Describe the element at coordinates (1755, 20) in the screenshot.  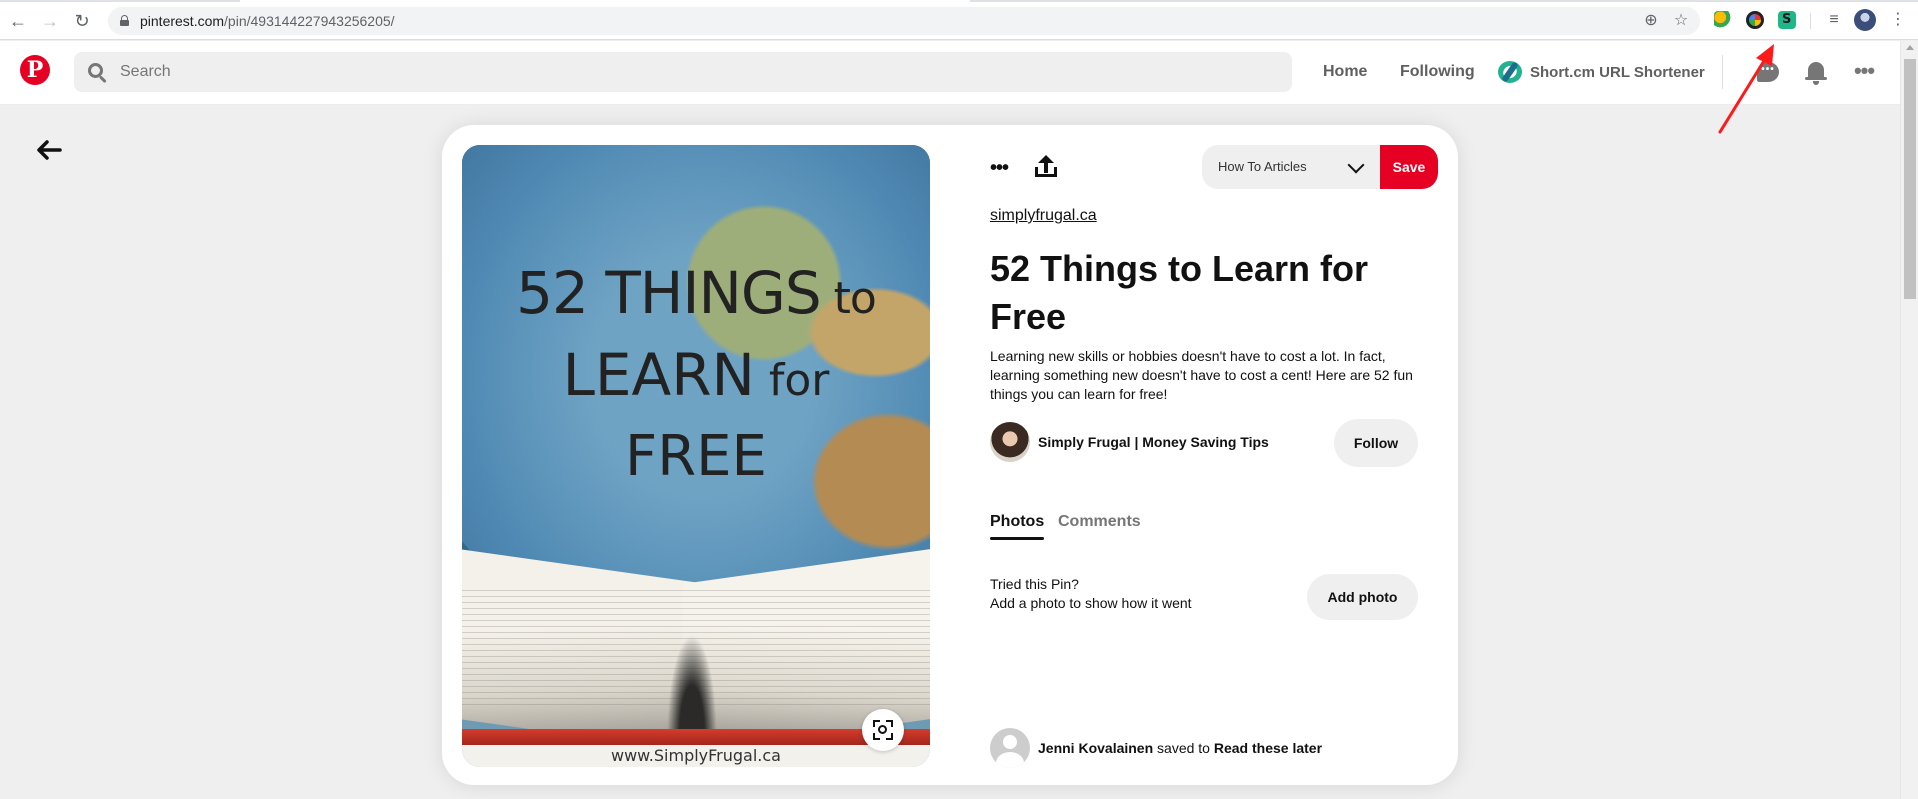
I see `extension-color-picker-icon` at that location.